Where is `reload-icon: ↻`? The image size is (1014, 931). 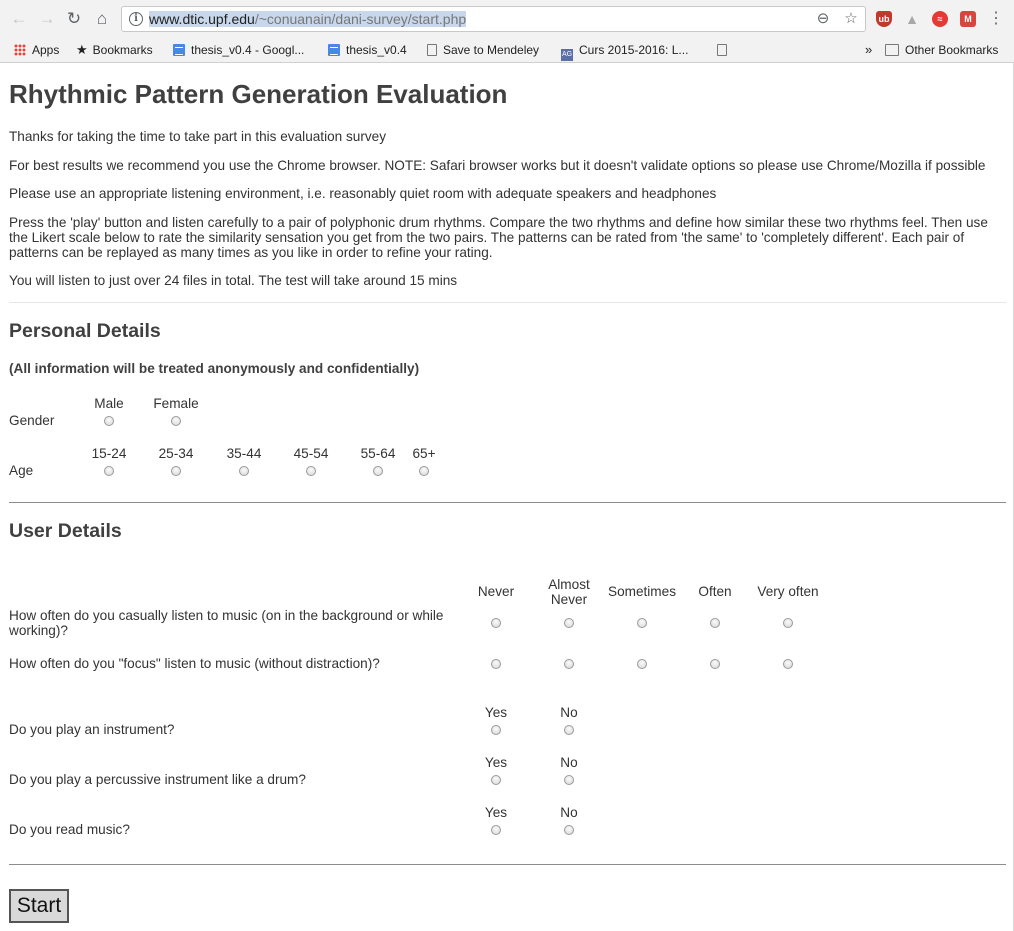
reload-icon: ↻ is located at coordinates (74, 19).